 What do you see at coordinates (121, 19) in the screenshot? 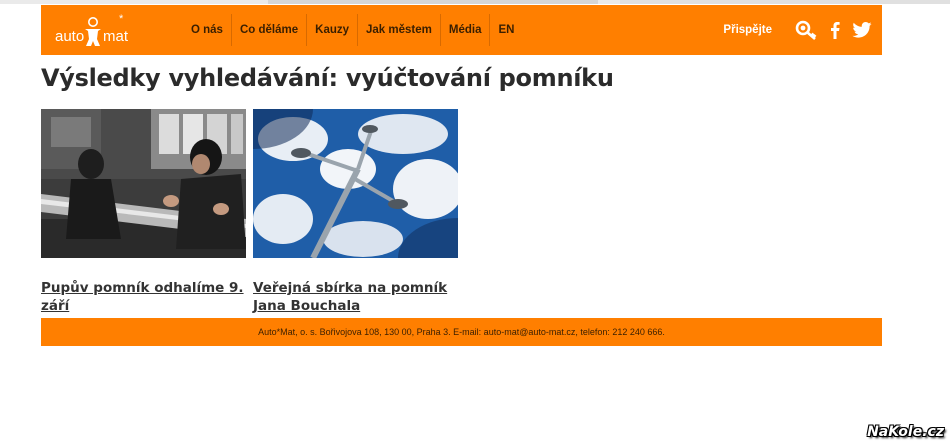
I see `logo-star: *` at bounding box center [121, 19].